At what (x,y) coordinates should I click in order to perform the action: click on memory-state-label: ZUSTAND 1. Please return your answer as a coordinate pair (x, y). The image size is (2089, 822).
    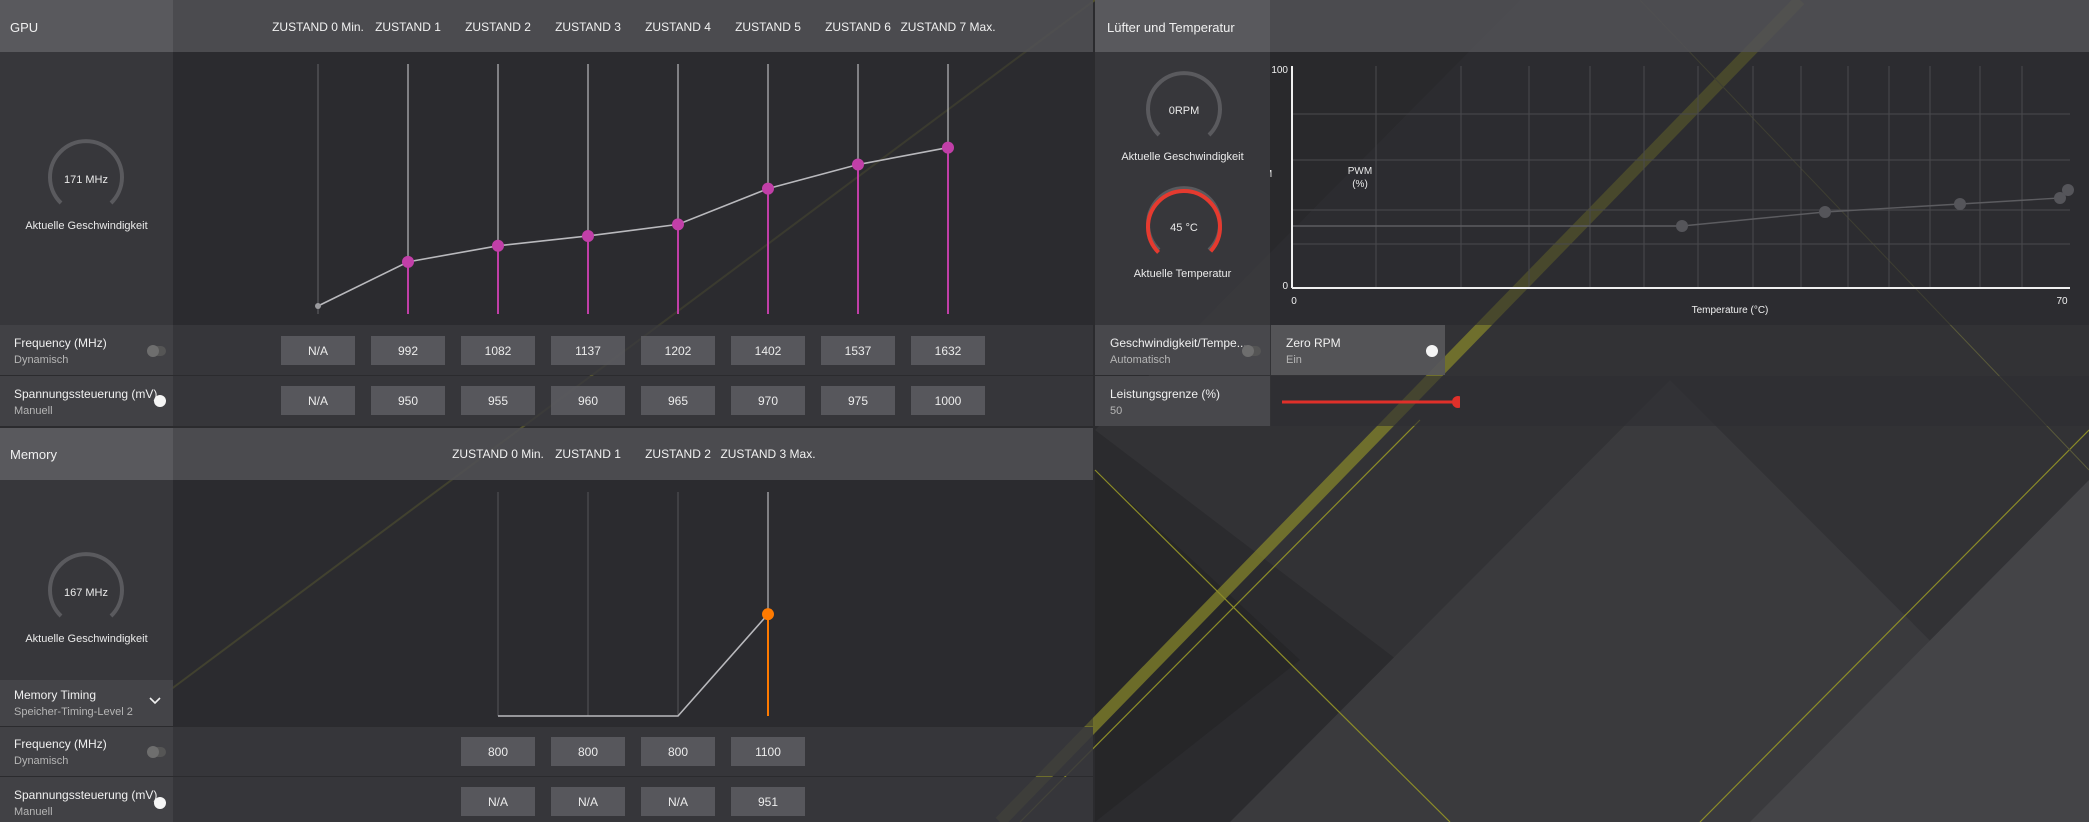
    Looking at the image, I should click on (588, 454).